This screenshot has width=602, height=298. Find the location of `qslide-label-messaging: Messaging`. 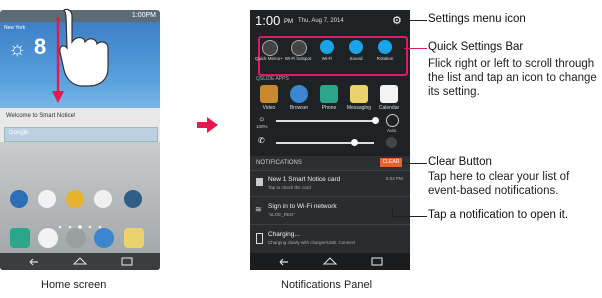

qslide-label-messaging: Messaging is located at coordinates (359, 108).